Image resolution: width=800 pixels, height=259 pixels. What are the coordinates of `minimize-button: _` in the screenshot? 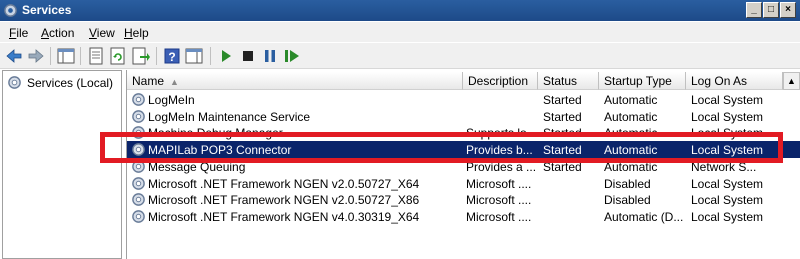 It's located at (754, 10).